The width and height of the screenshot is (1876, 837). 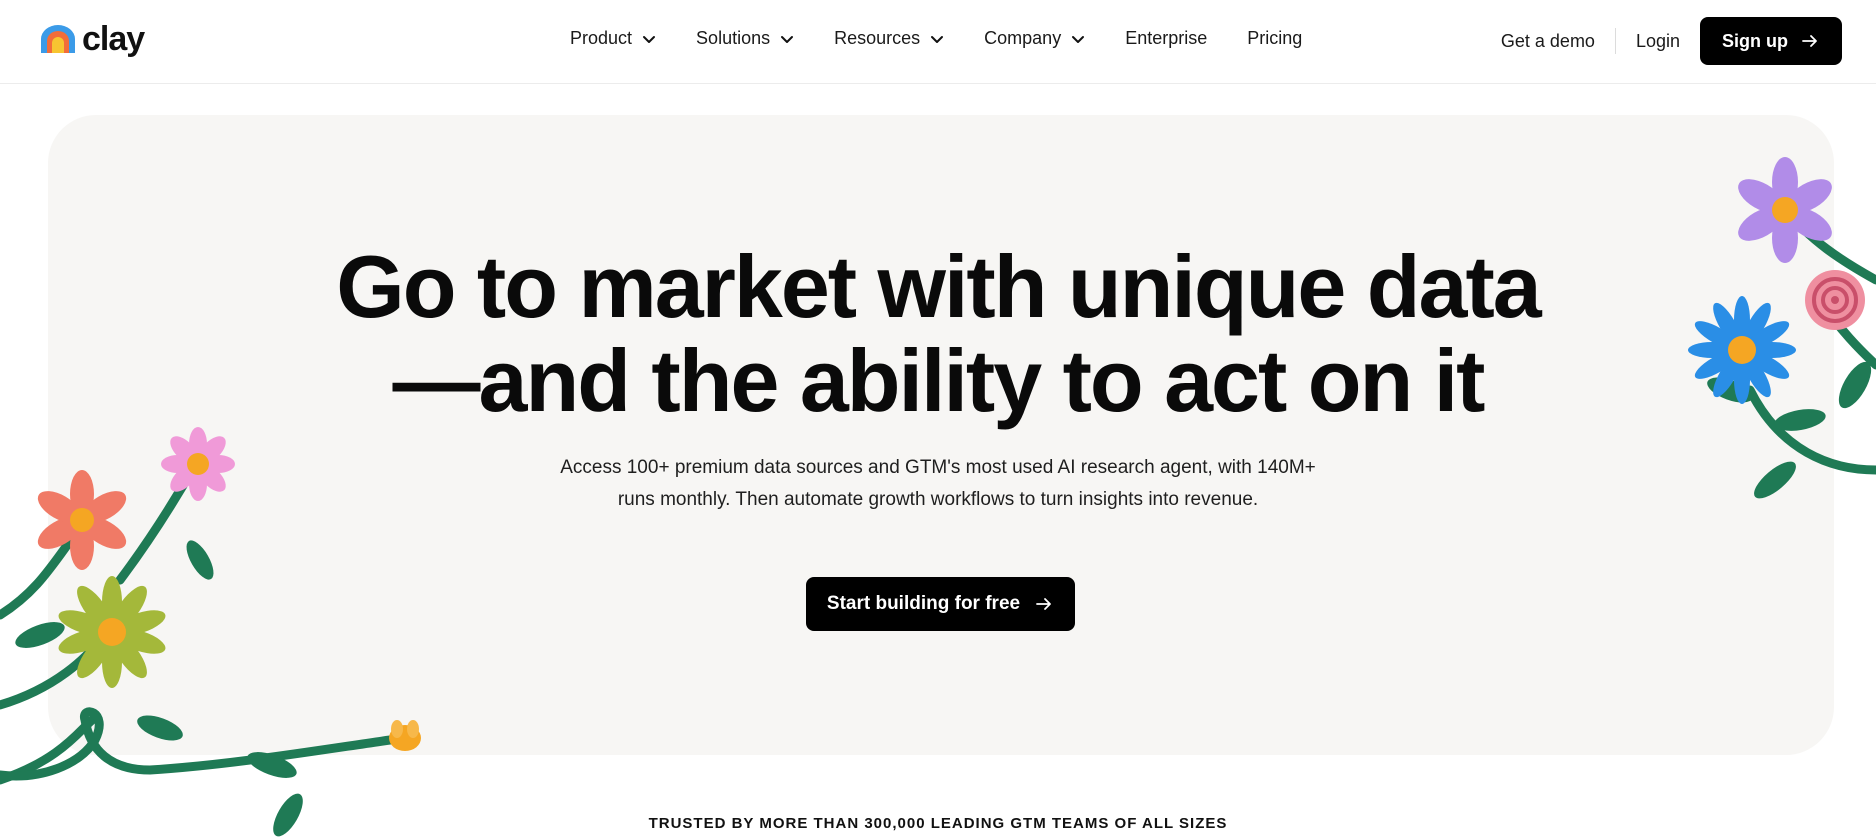 I want to click on header-actions: Get a demo Login Sign up, so click(x=1671, y=41).